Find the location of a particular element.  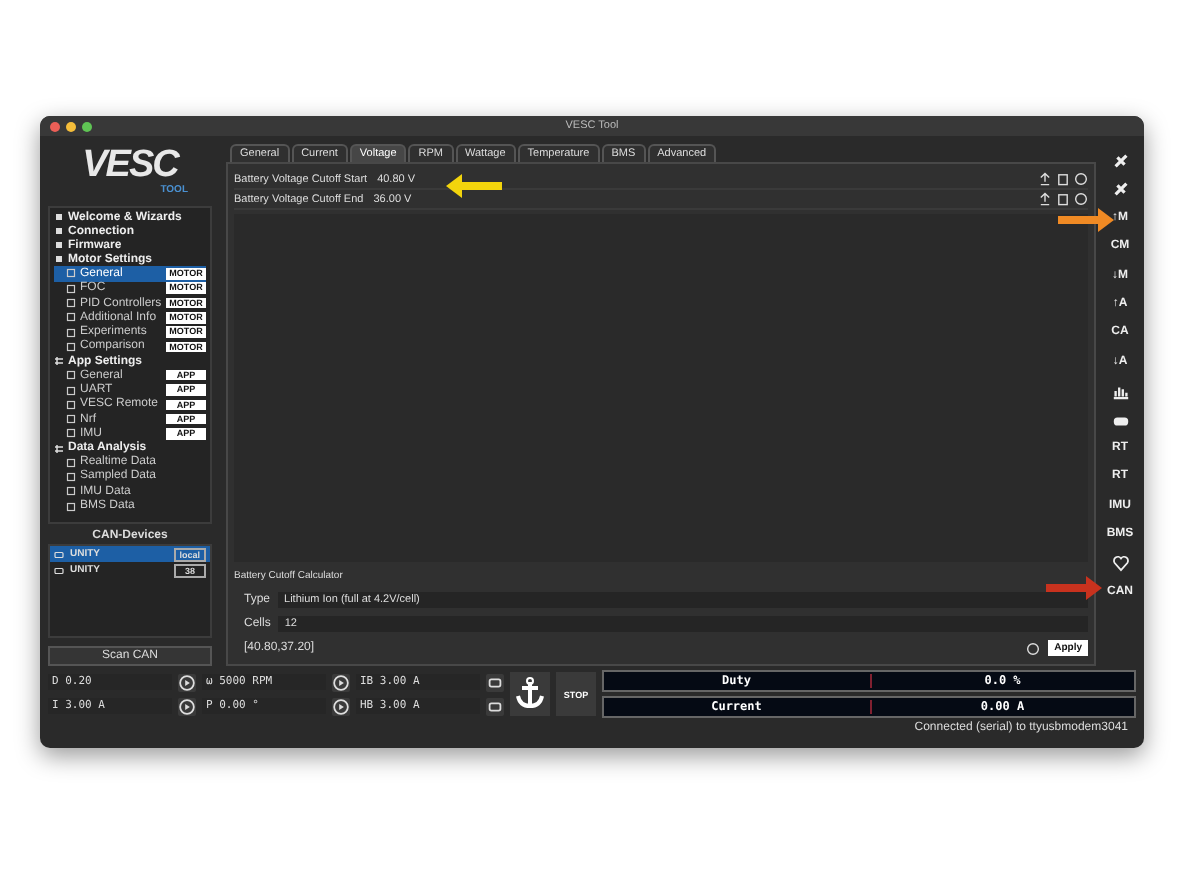

zoom-button is located at coordinates (87, 126).